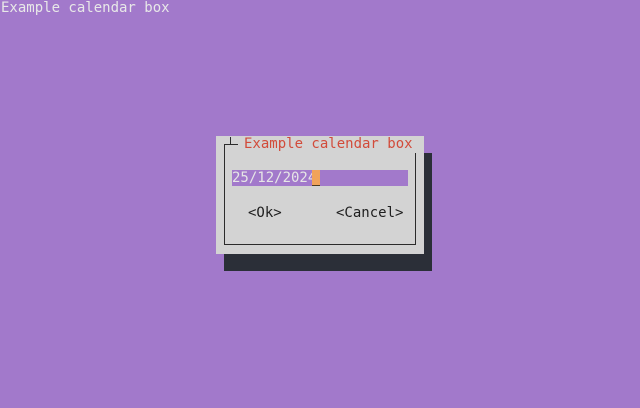  What do you see at coordinates (230, 141) in the screenshot?
I see `title-tick-left` at bounding box center [230, 141].